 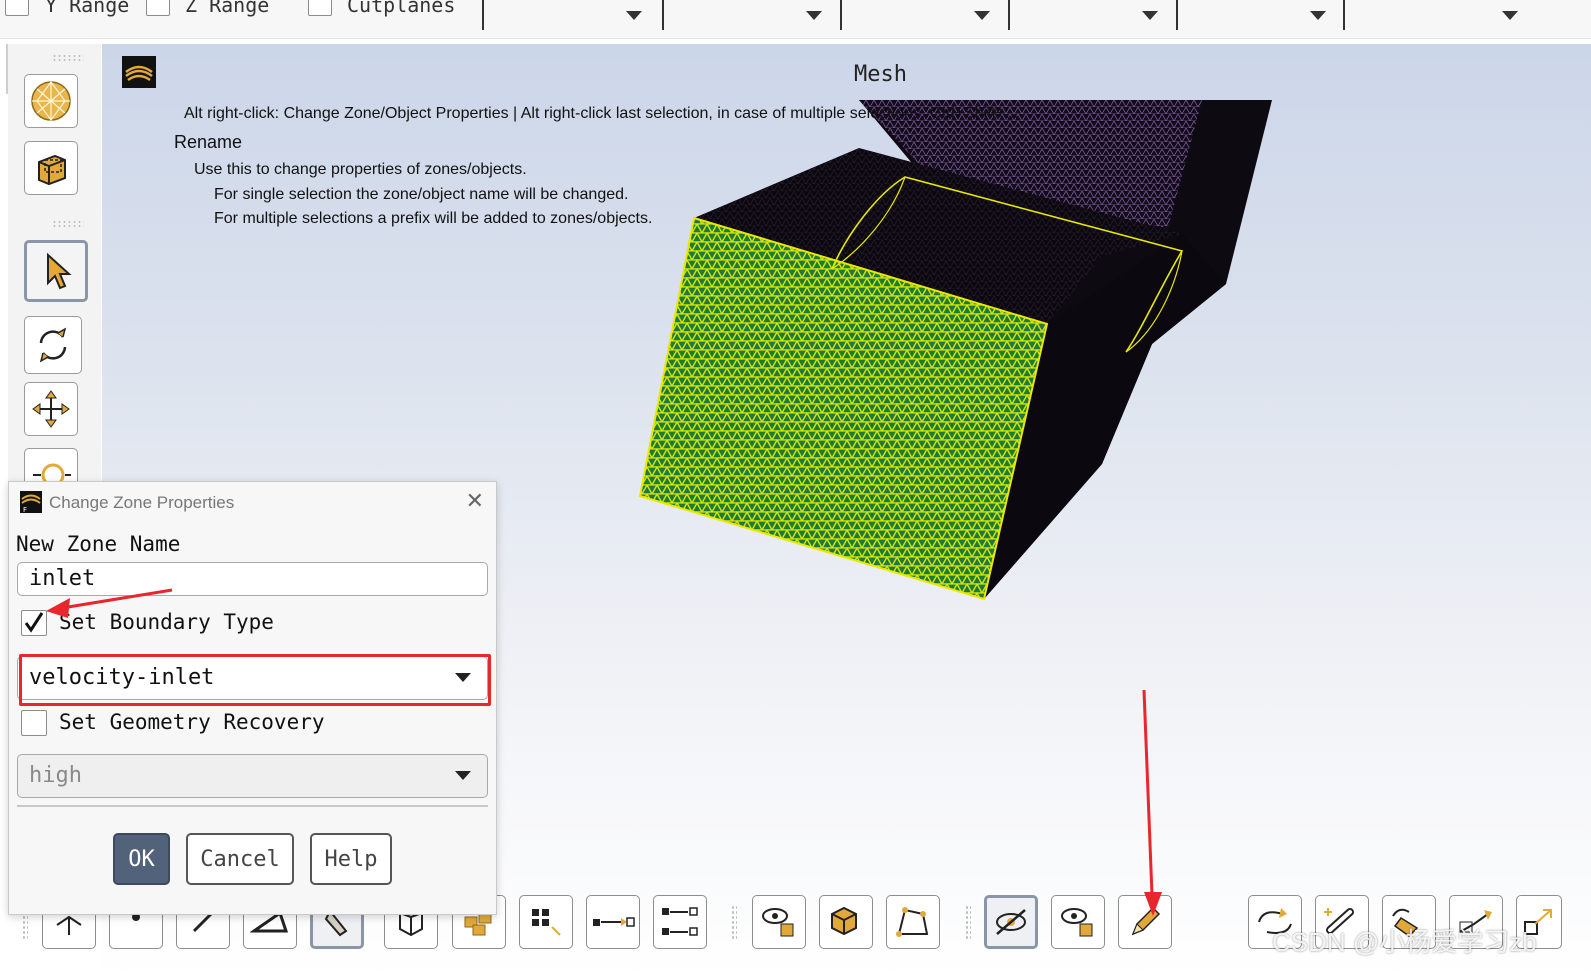 What do you see at coordinates (252, 502) in the screenshot?
I see `dialog-titlebar: F Change Zone Properties ✕` at bounding box center [252, 502].